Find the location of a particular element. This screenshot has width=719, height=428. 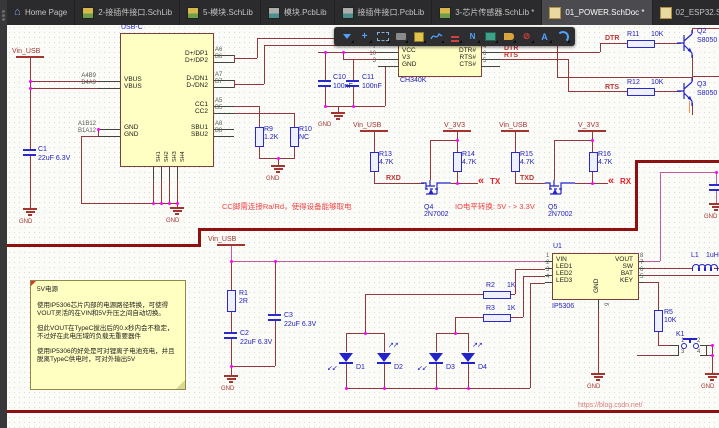

tab-pcblib-connector: 接插件接口.PcbLib is located at coordinates (384, 12).